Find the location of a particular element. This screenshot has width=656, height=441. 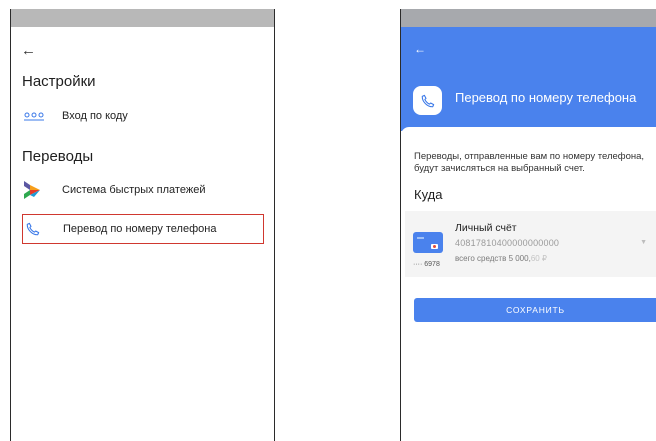

dots-code-icon is located at coordinates (42, 116).